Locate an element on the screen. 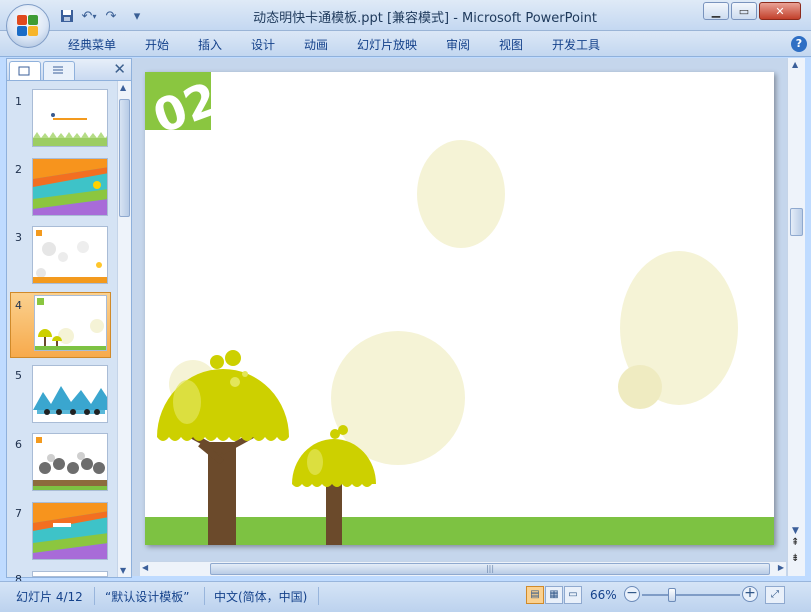 This screenshot has width=811, height=612. ribbon-tabs: 经典菜单 开始 插入 设计 动画 幻灯片放映 审阅 视图 开发工具 ? is located at coordinates (405, 44).